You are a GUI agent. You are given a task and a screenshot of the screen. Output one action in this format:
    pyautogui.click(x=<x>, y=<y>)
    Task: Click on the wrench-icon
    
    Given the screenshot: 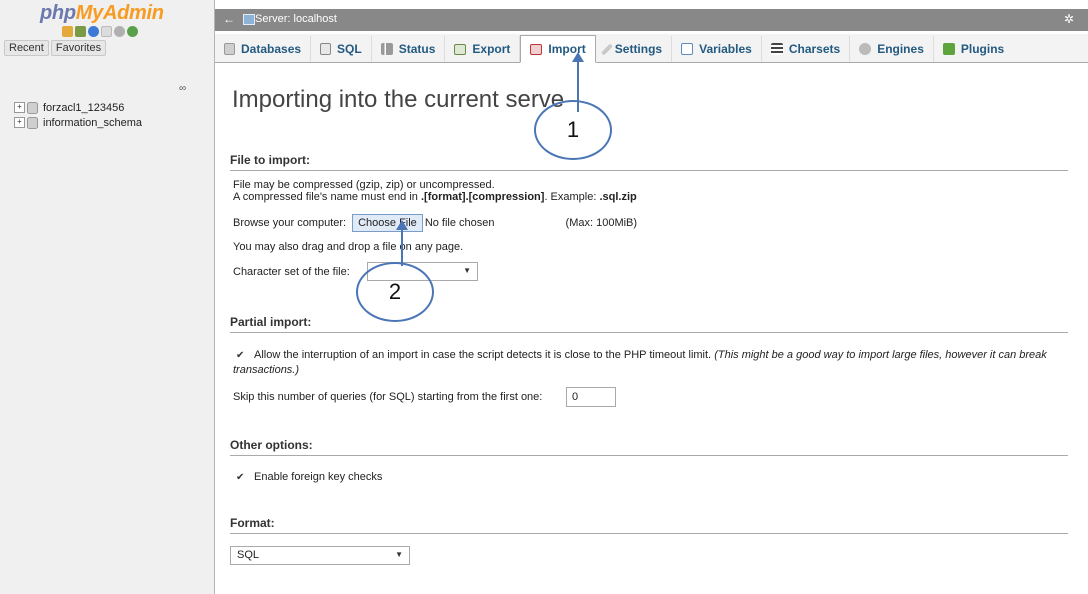 What is the action you would take?
    pyautogui.click(x=606, y=49)
    